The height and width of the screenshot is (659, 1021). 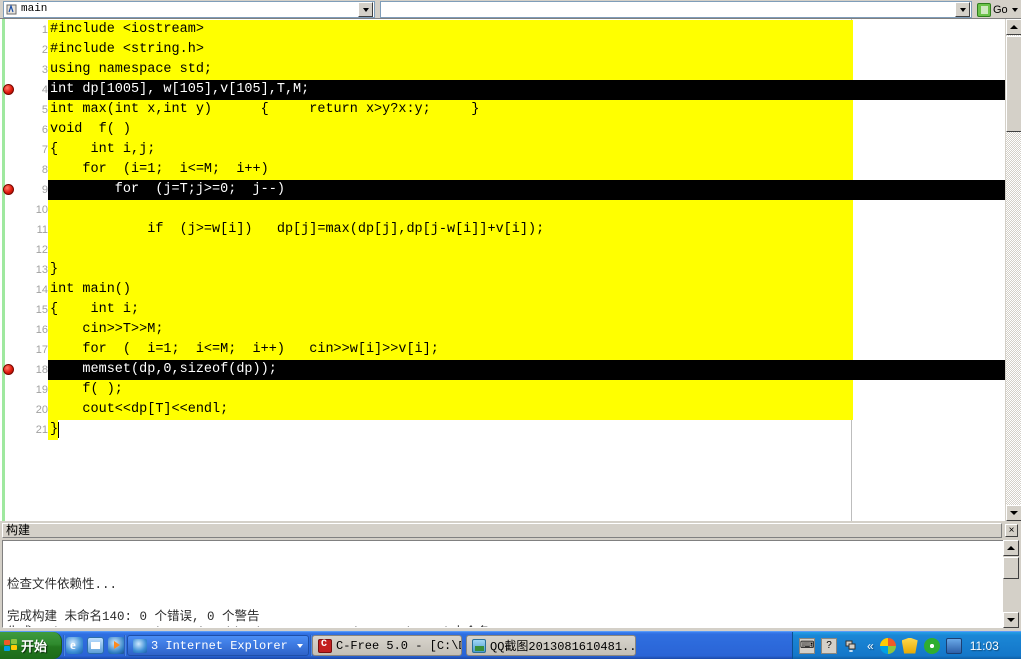 What do you see at coordinates (34, 646) in the screenshot?
I see `start-button-label: 开始` at bounding box center [34, 646].